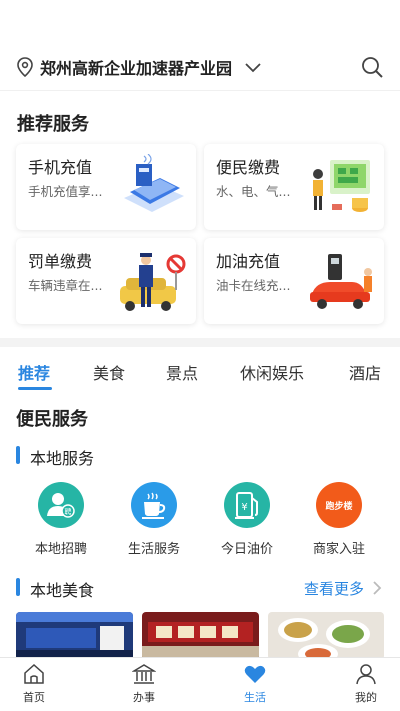 The height and width of the screenshot is (711, 400). What do you see at coordinates (144, 697) in the screenshot?
I see `nav-label: 办事` at bounding box center [144, 697].